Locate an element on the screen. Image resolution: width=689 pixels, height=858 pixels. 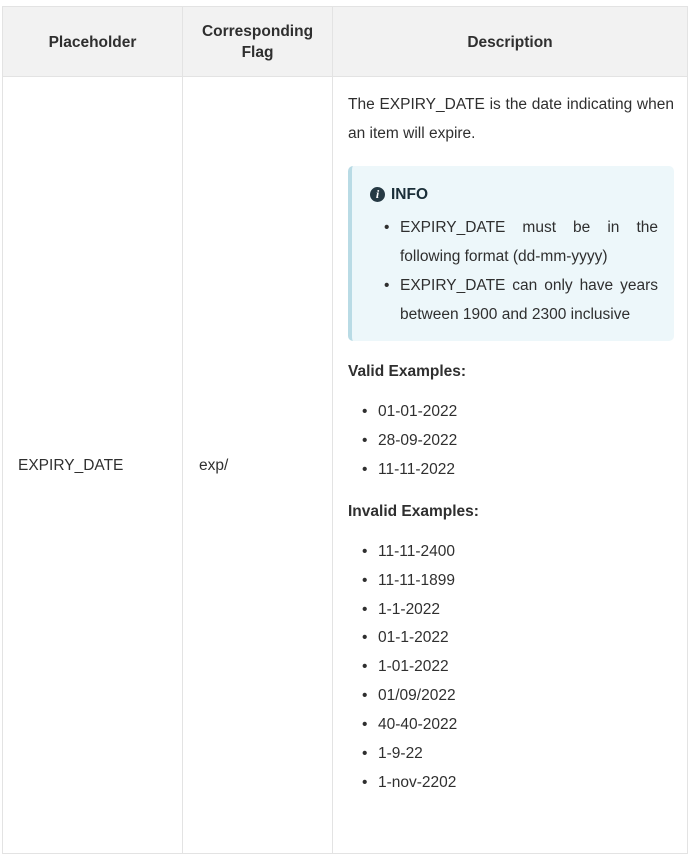
header-description-label: Description is located at coordinates (510, 42).